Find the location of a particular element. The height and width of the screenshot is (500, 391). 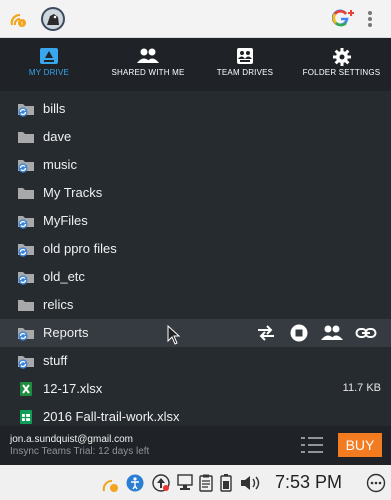

tab-label: MY DRIVE is located at coordinates (49, 72).